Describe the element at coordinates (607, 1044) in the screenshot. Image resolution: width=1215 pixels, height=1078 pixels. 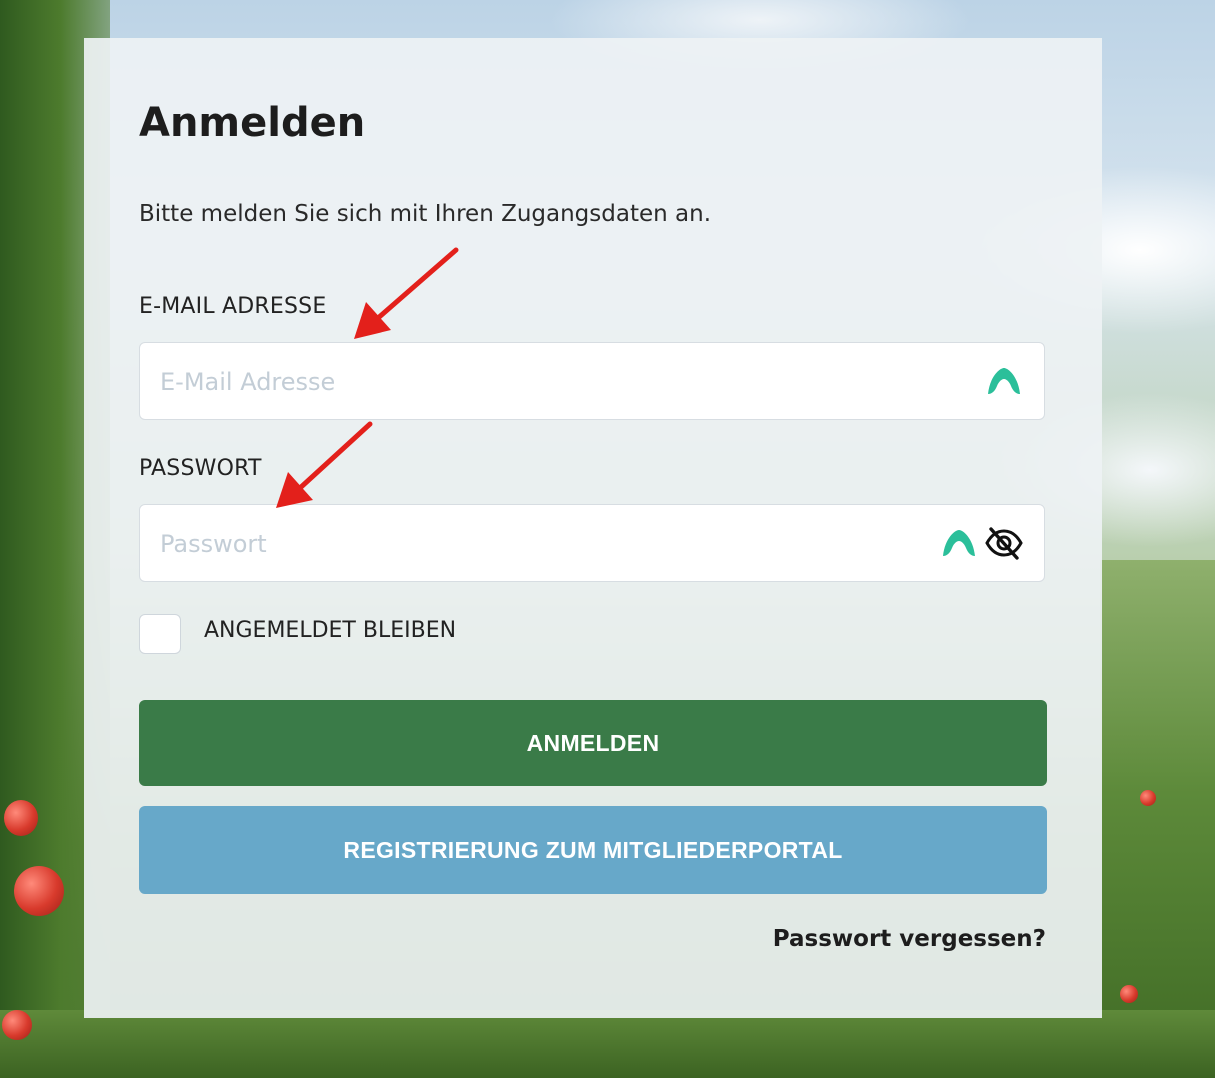
I see `background-ground` at that location.